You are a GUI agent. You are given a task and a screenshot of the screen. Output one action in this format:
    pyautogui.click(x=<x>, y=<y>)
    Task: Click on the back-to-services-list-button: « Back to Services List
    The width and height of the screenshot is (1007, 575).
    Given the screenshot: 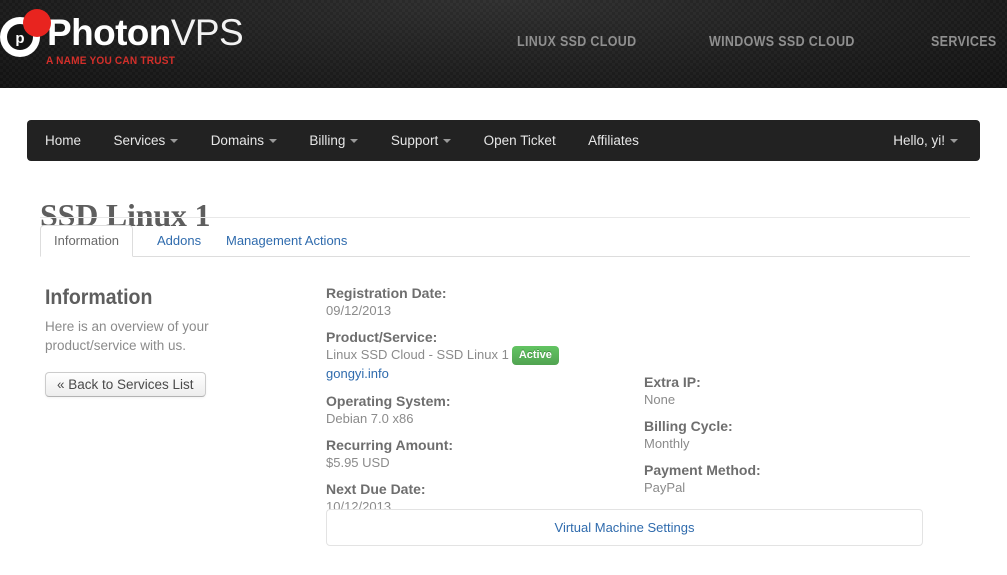 What is the action you would take?
    pyautogui.click(x=125, y=384)
    